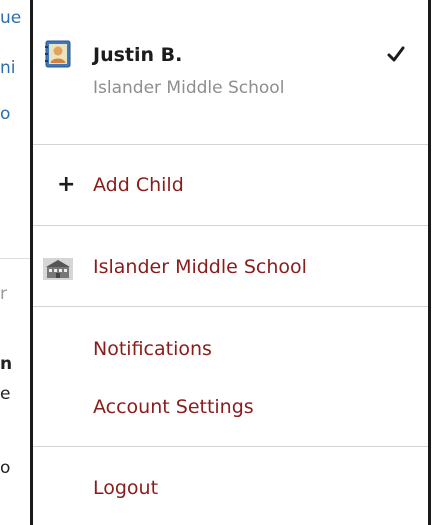  What do you see at coordinates (11, 18) in the screenshot?
I see `background-text-fragment: ue` at bounding box center [11, 18].